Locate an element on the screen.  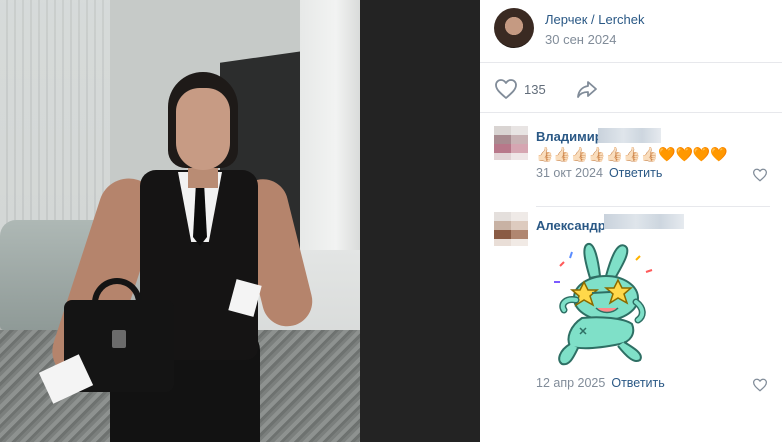
bunny-sticker is located at coordinates (600, 304).